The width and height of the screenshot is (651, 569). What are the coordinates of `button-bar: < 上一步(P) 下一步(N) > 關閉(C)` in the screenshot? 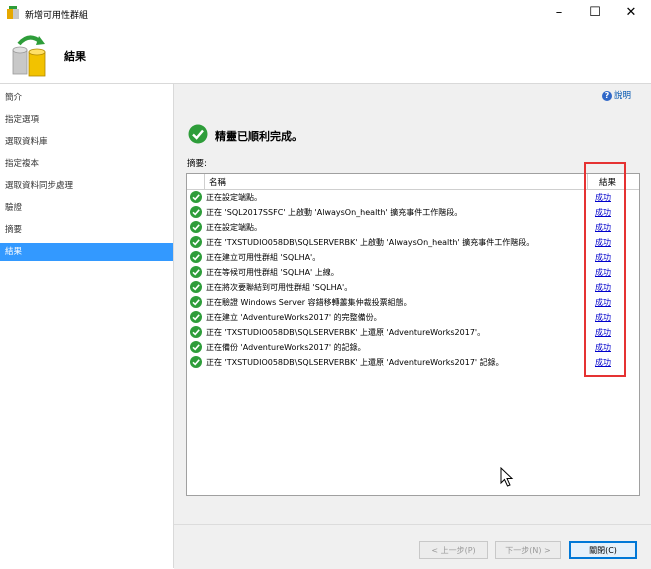 It's located at (412, 546).